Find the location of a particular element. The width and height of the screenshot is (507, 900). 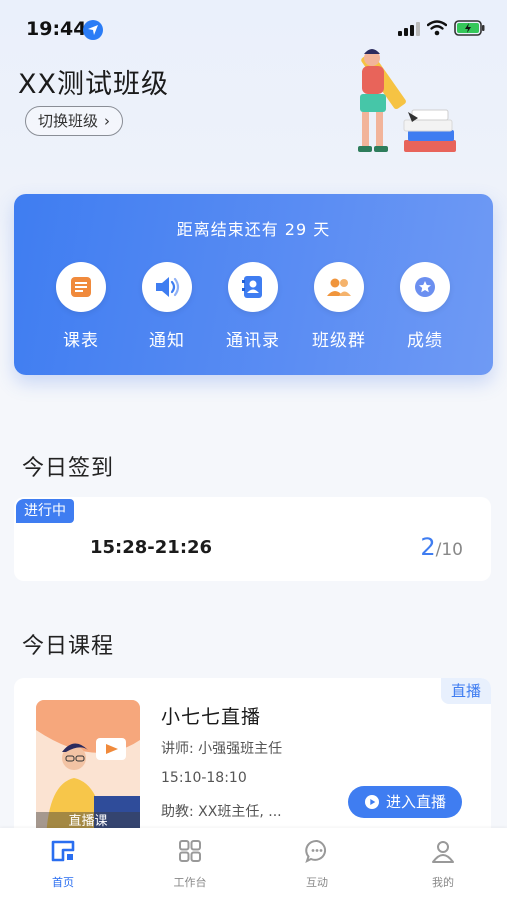

quick-action-grades: 成绩 is located at coordinates (425, 306).